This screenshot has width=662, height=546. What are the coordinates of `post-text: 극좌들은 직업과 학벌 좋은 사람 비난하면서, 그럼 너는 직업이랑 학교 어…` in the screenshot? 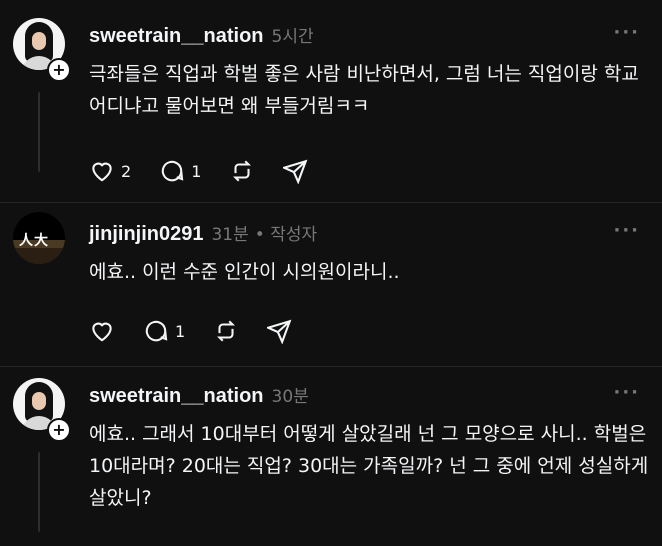 It's located at (364, 90).